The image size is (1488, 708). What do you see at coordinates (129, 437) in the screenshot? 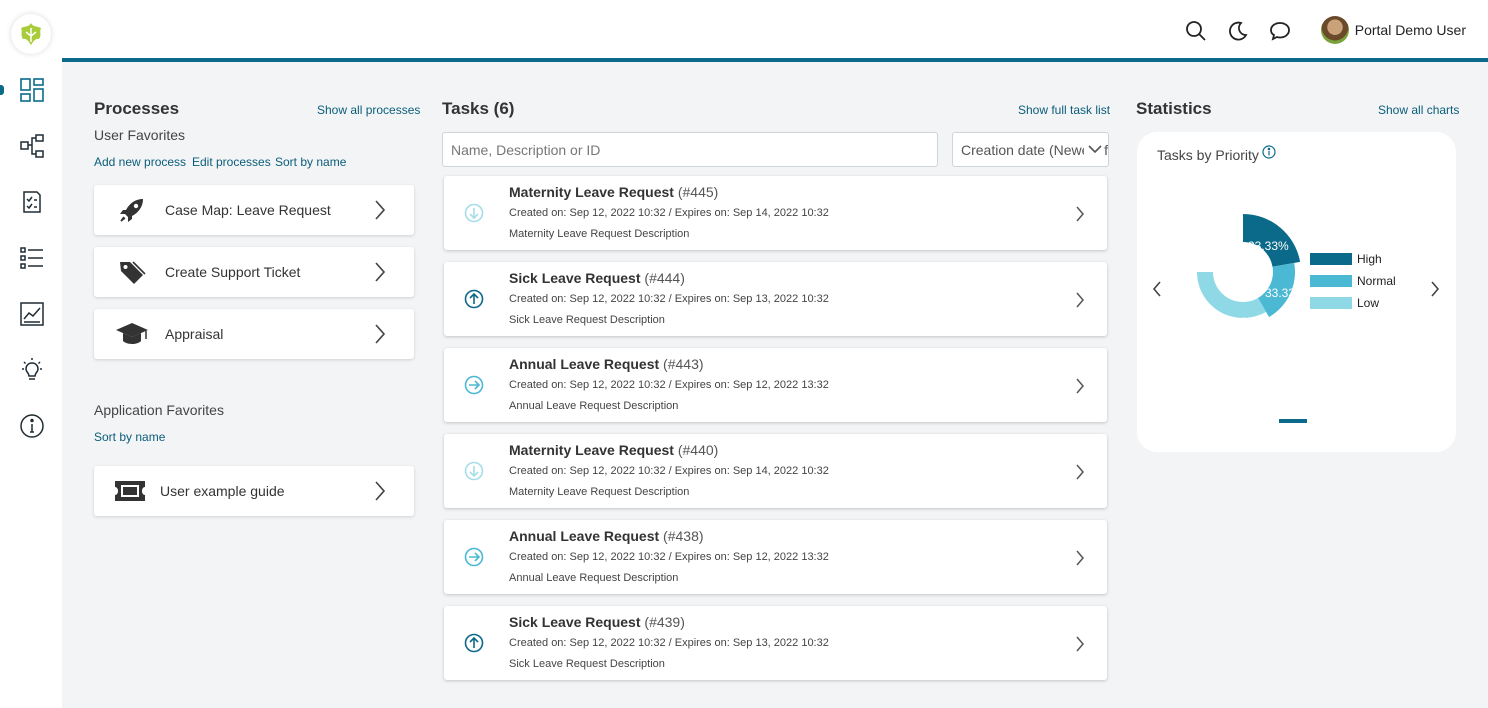
I see `app-sort-by-name-link: Sort by name` at bounding box center [129, 437].